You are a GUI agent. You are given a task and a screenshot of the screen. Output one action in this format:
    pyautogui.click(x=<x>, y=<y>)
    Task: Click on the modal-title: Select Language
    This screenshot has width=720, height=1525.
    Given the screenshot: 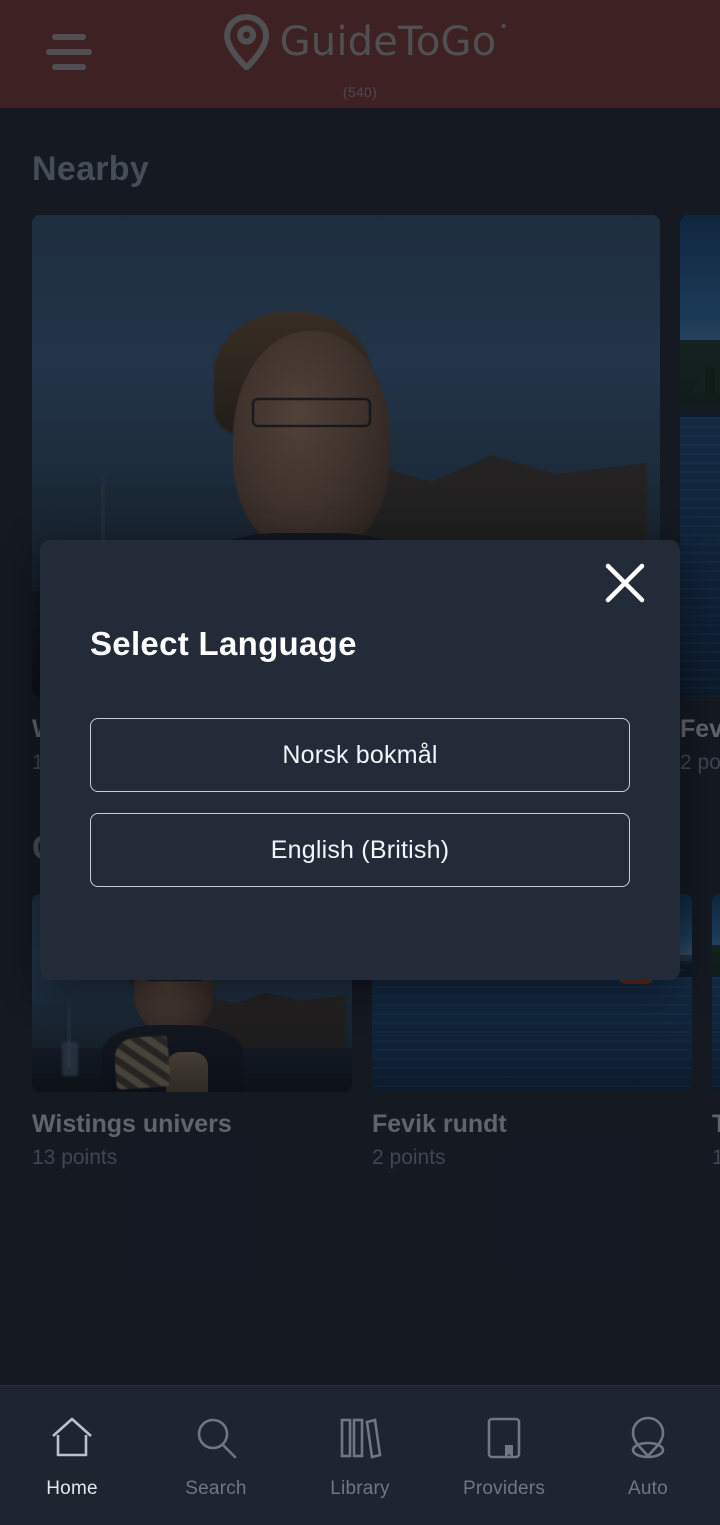 What is the action you would take?
    pyautogui.click(x=223, y=643)
    